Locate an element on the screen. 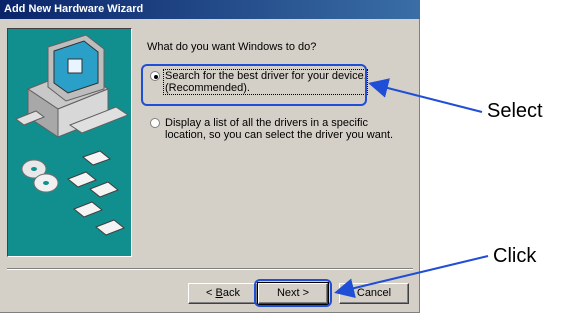  annotation-click: Click is located at coordinates (515, 256).